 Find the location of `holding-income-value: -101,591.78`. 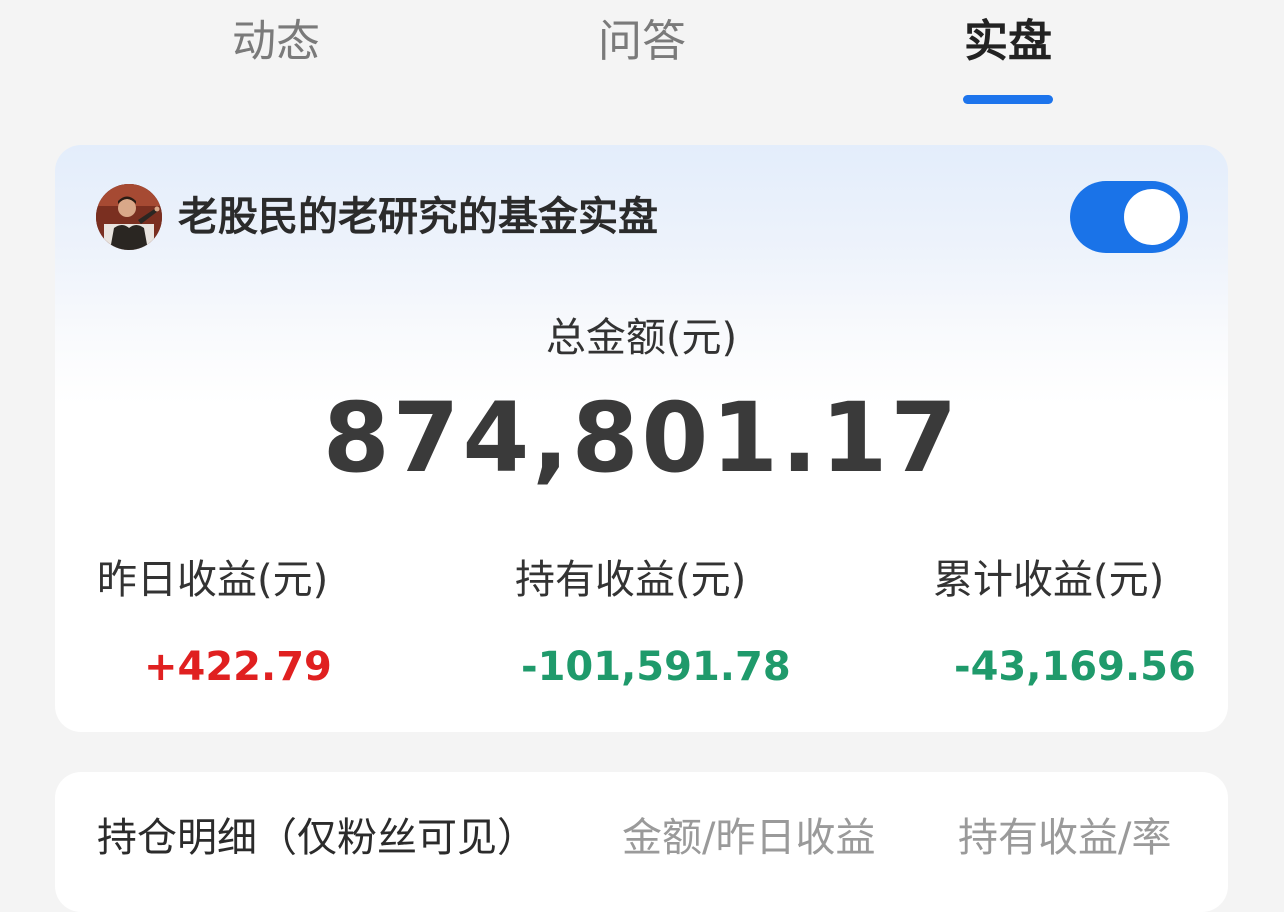

holding-income-value: -101,591.78 is located at coordinates (656, 667).